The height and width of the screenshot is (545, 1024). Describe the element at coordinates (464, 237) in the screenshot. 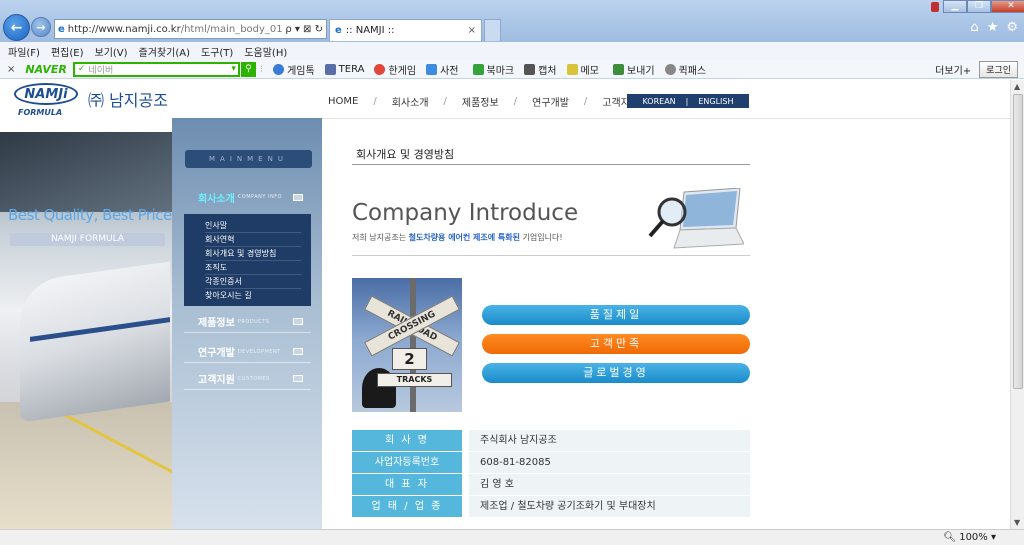

I see `intro-highlight: 철도차량용 에어컨 제조에 특화된` at that location.